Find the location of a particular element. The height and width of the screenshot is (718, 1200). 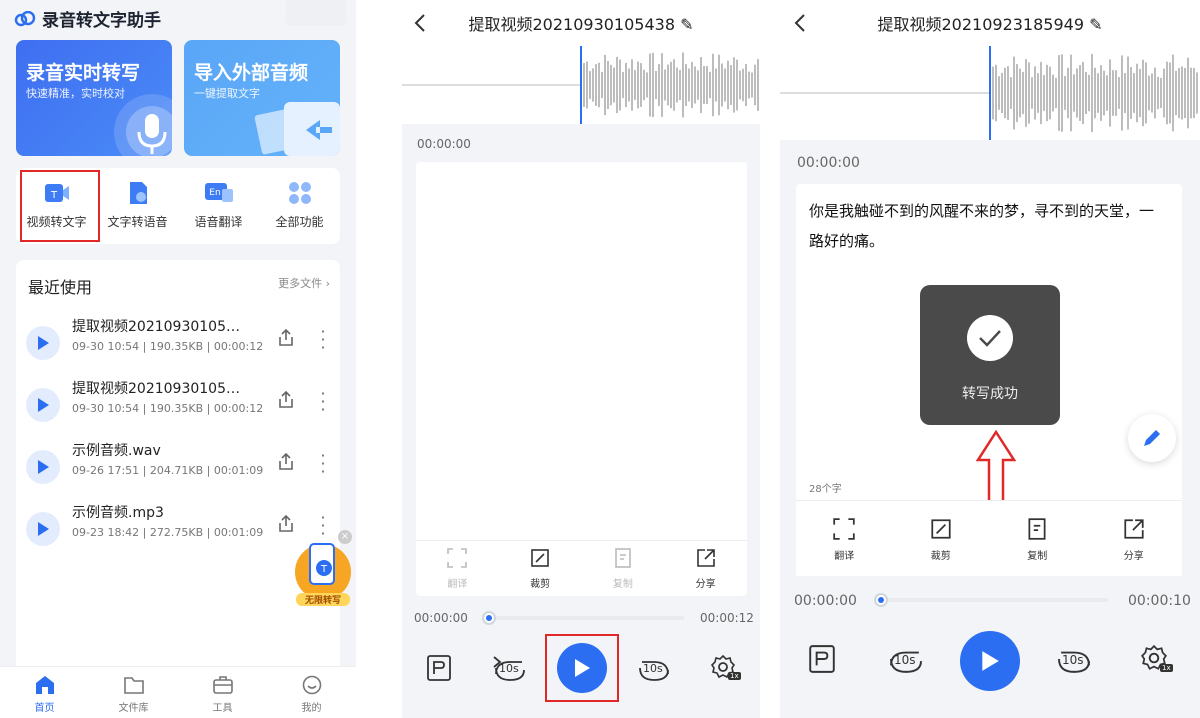

recording-title: 提取视频20210930105438 ✎ is located at coordinates (581, 23).